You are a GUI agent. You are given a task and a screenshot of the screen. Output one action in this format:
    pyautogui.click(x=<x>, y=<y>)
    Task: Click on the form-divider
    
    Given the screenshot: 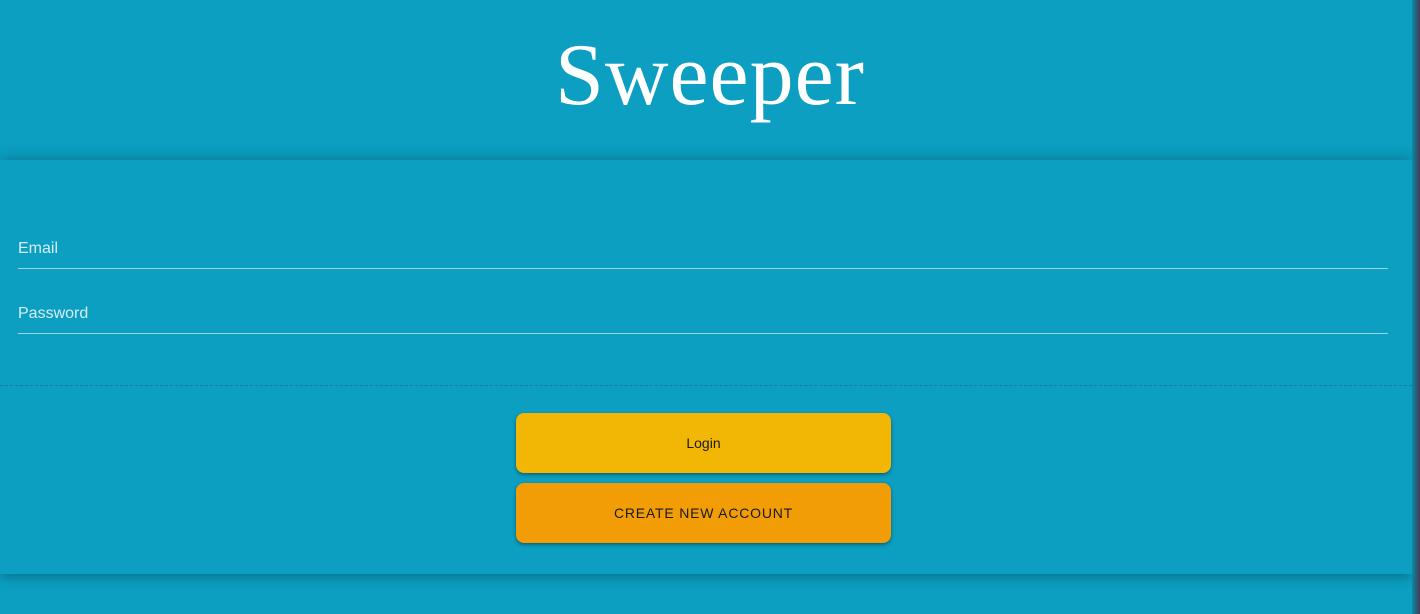 What is the action you would take?
    pyautogui.click(x=706, y=385)
    